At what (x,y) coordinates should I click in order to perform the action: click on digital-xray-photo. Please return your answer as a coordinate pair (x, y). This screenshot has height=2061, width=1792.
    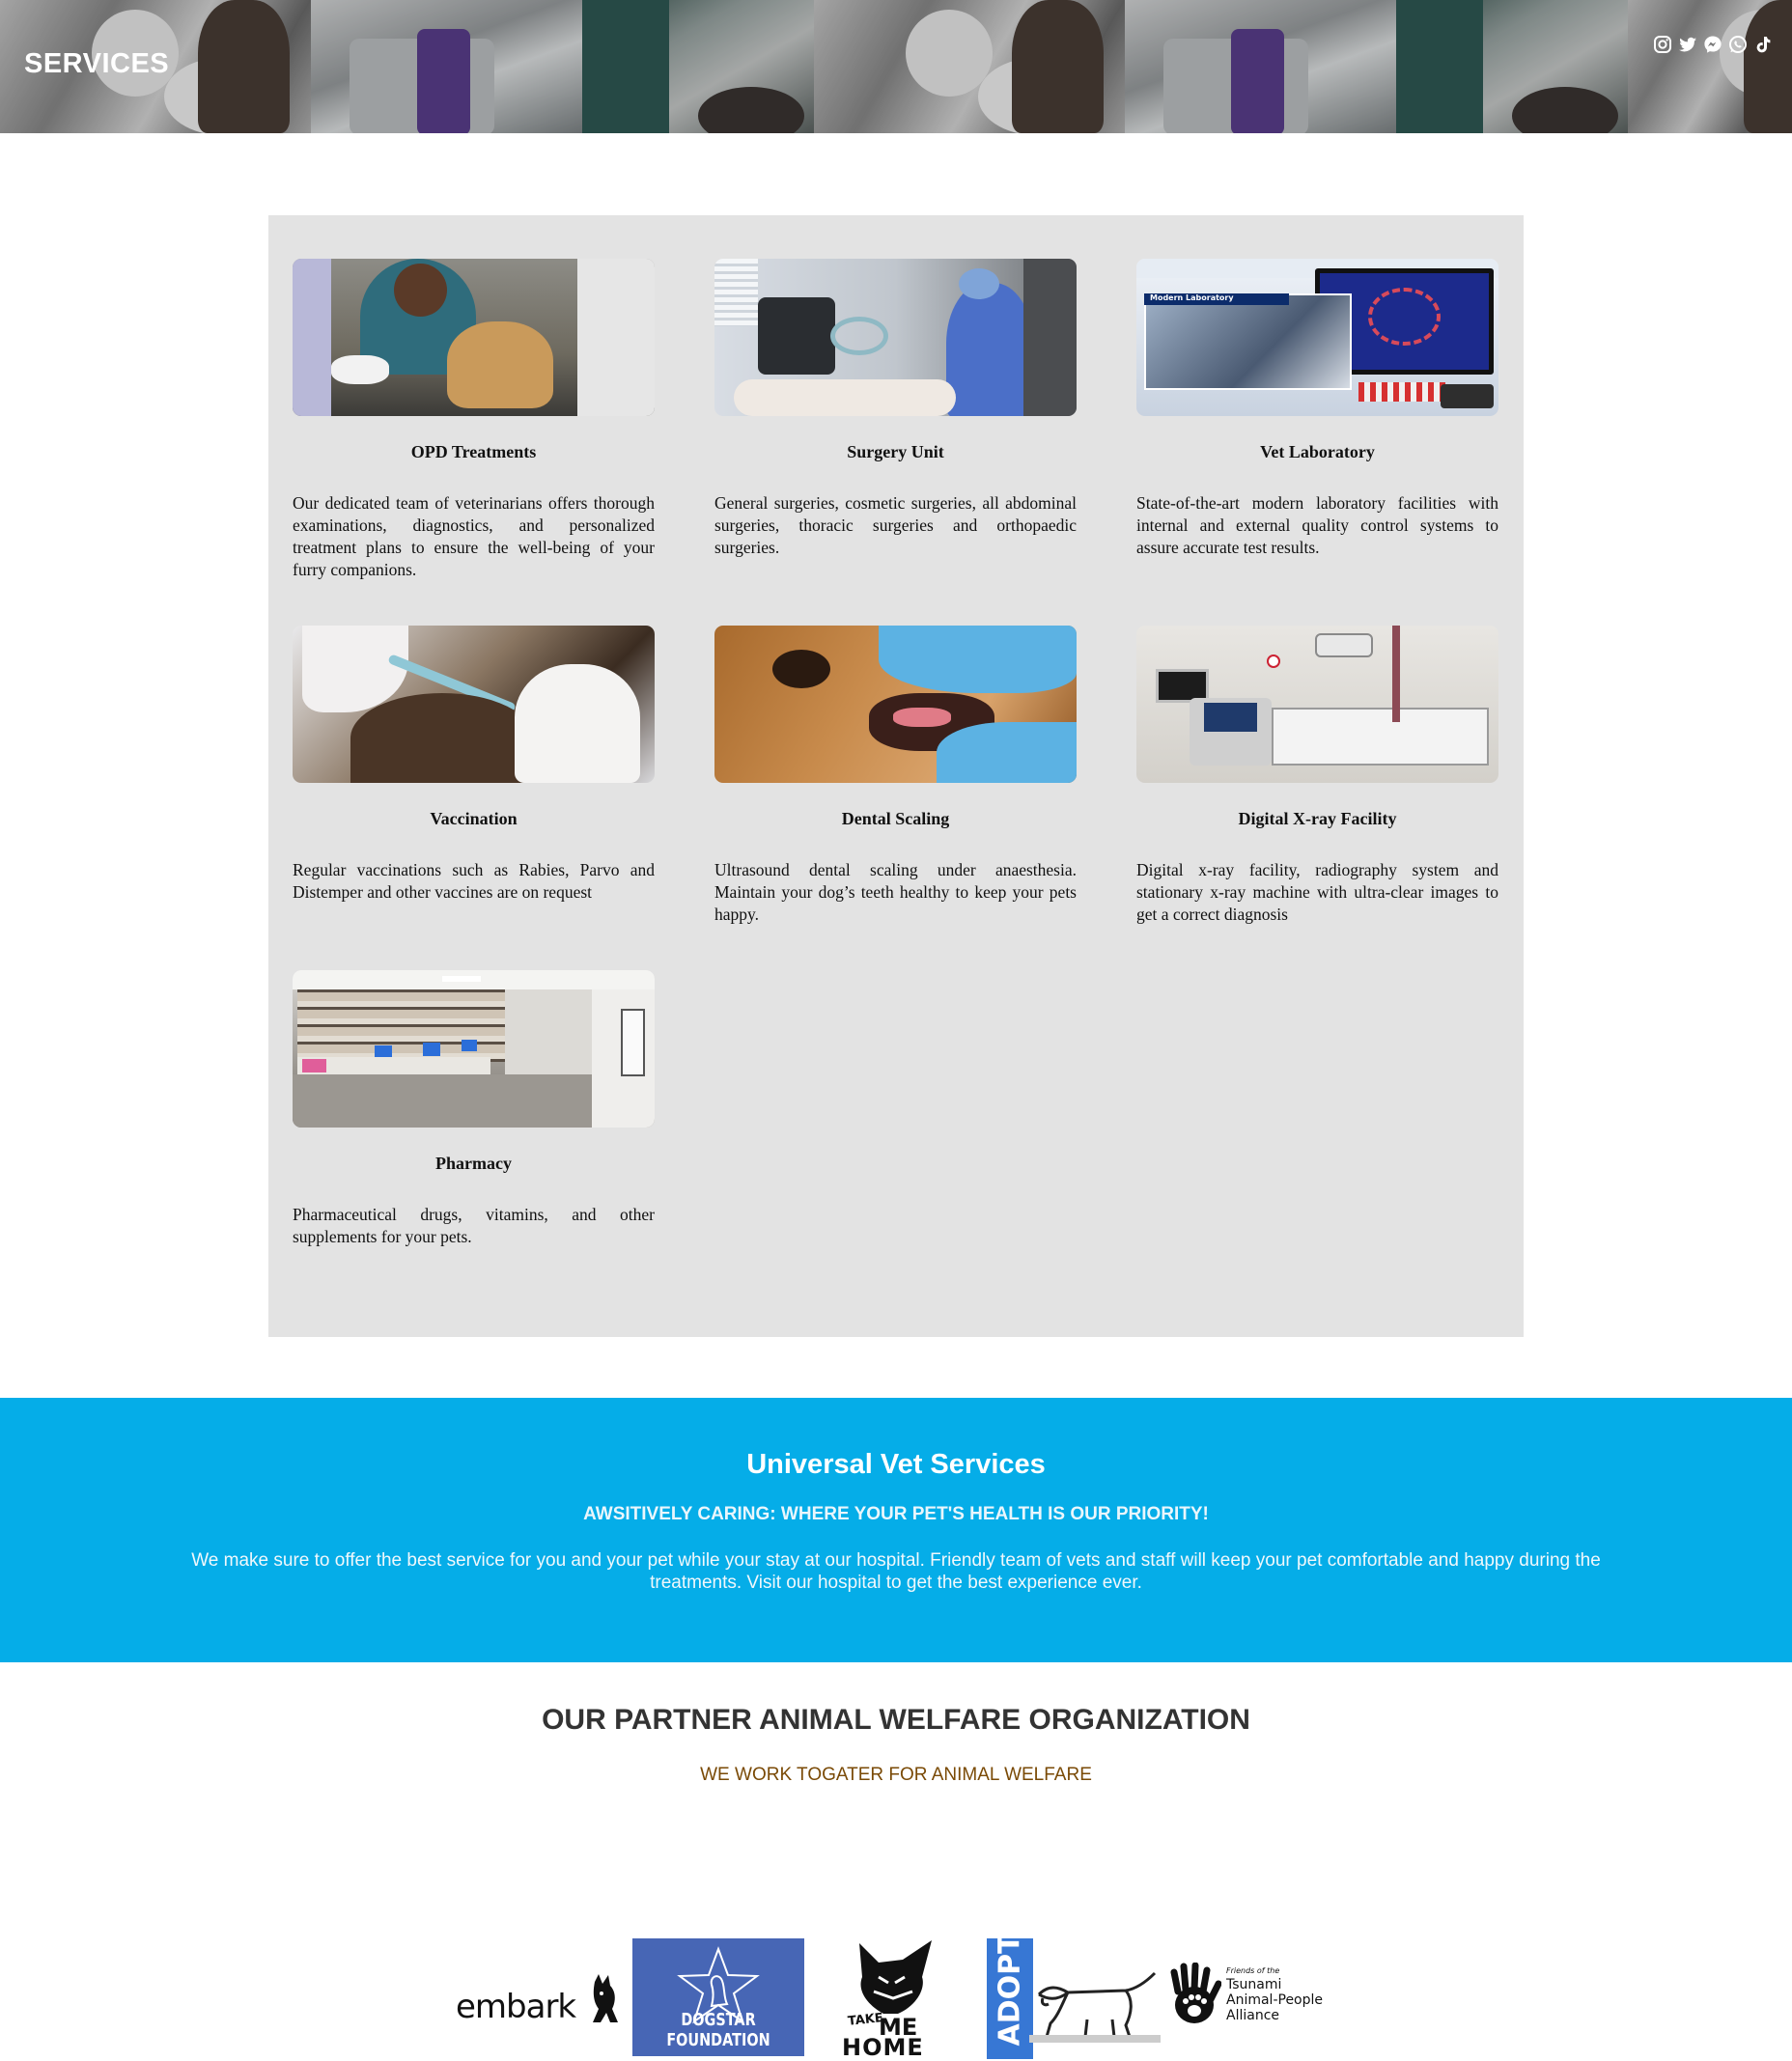
    Looking at the image, I should click on (1317, 705).